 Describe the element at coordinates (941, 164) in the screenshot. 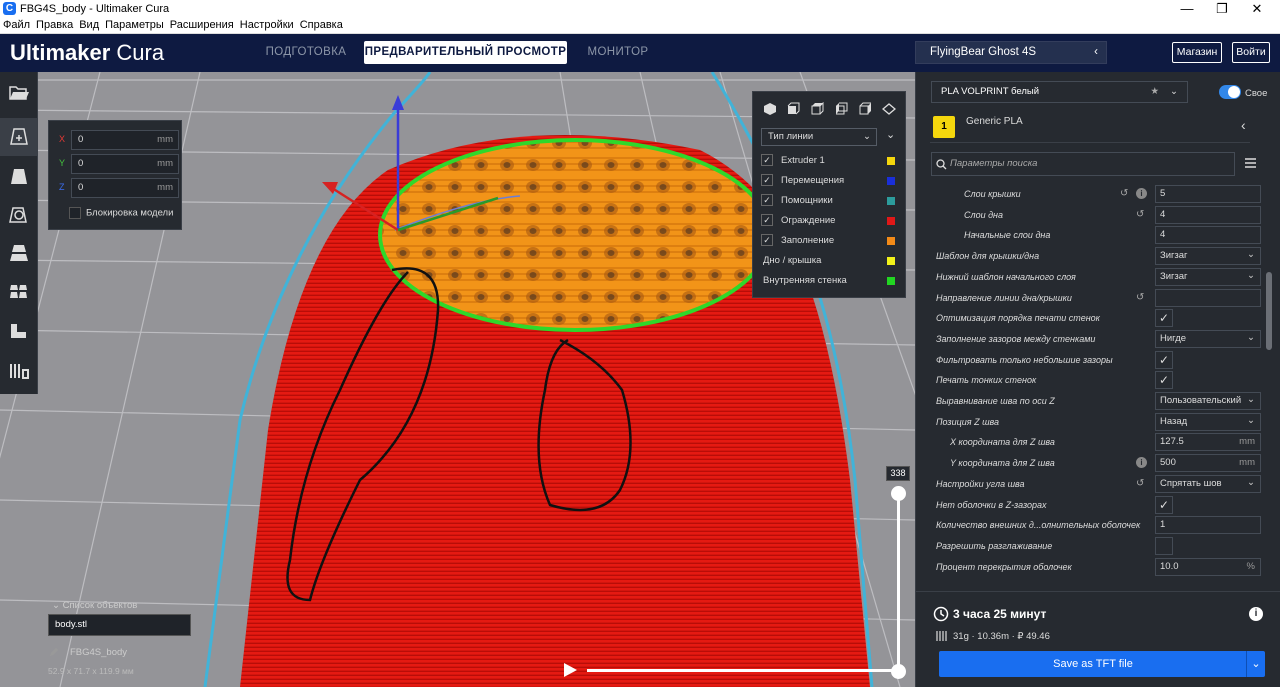

I see `search-icon` at that location.